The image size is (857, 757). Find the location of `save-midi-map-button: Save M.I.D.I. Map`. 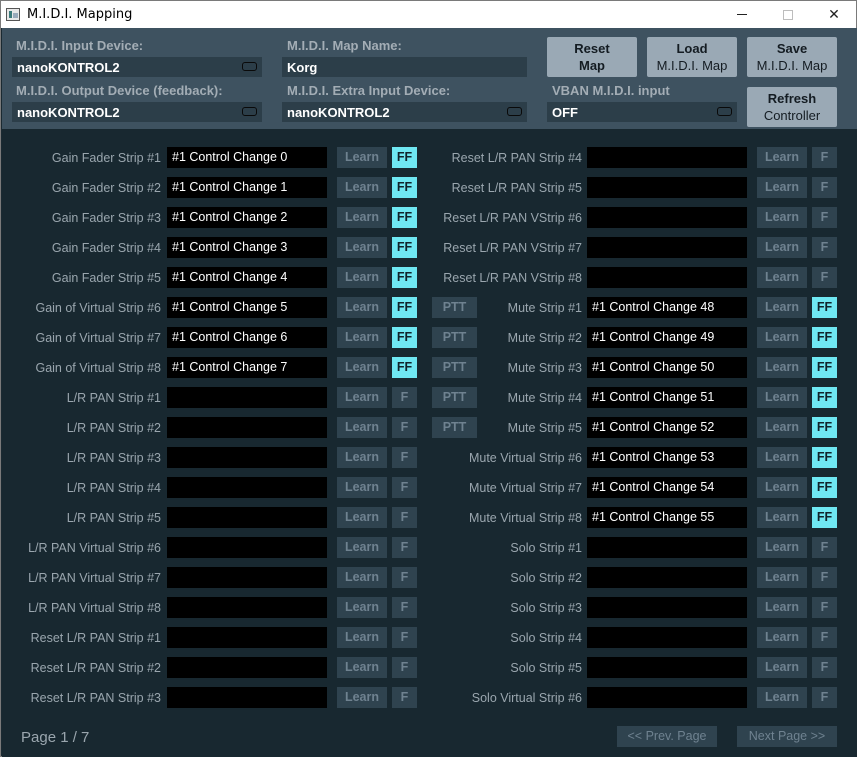

save-midi-map-button: Save M.I.D.I. Map is located at coordinates (792, 57).